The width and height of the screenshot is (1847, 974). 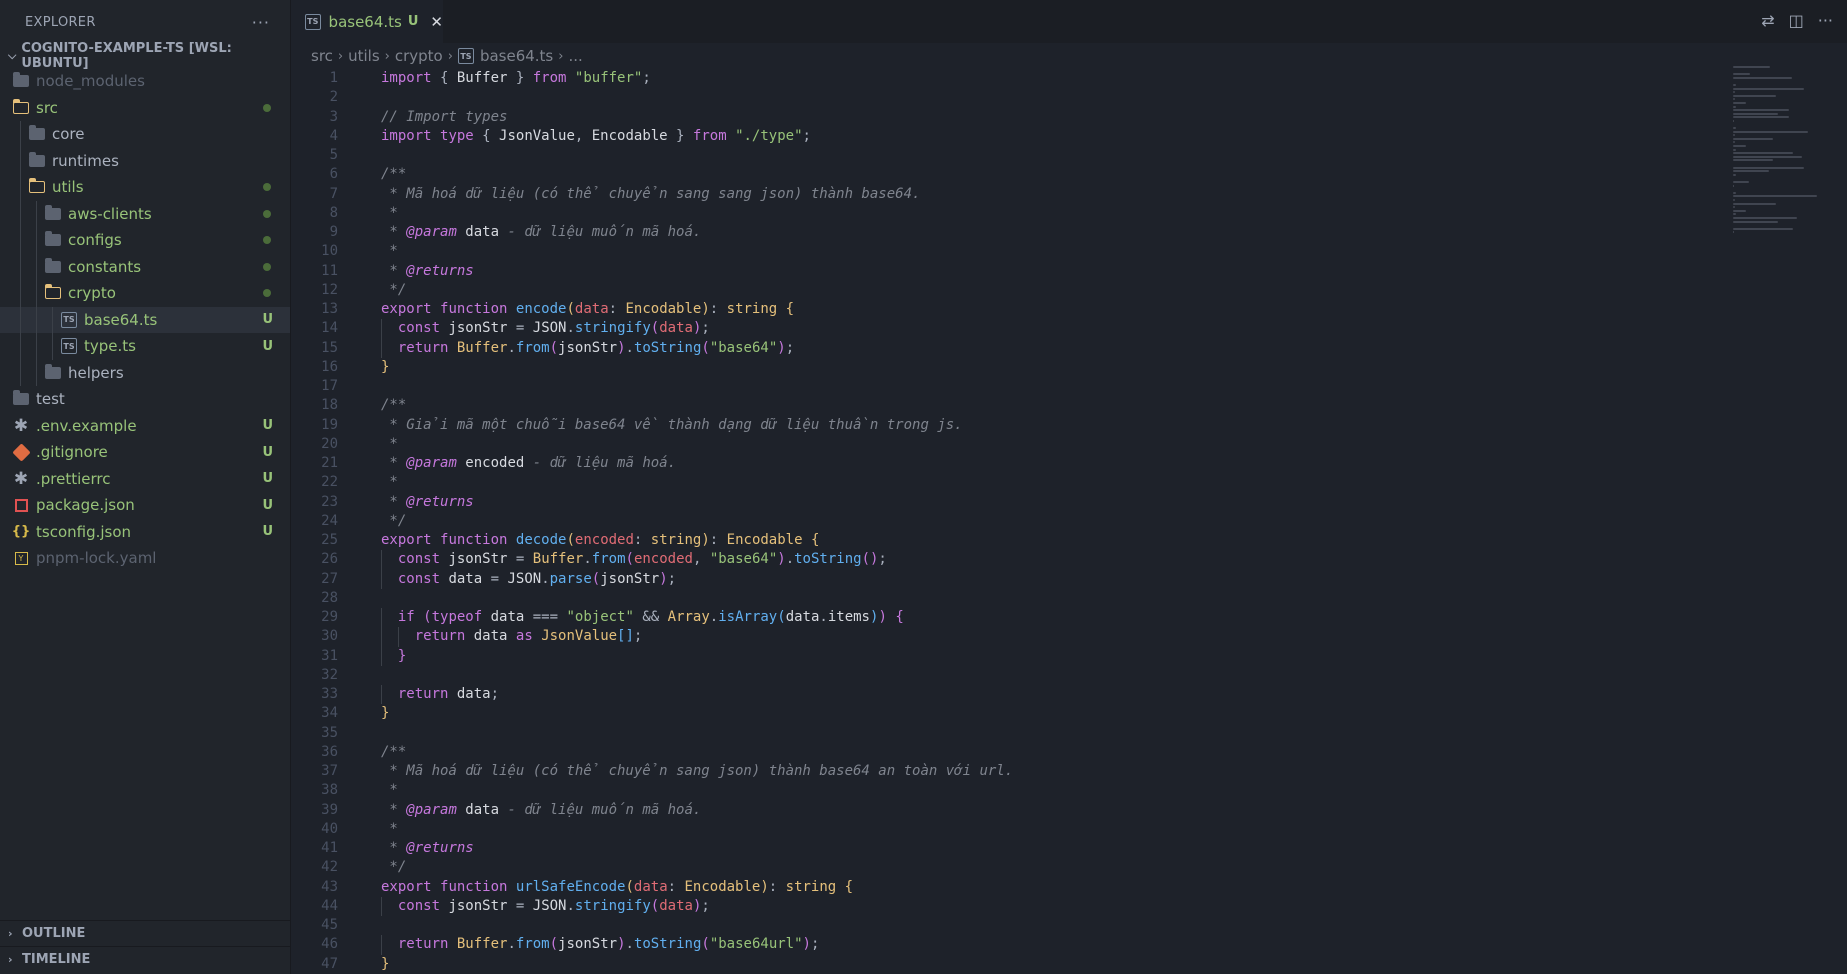 I want to click on code-line: 3 // Import types, so click(x=1006, y=117).